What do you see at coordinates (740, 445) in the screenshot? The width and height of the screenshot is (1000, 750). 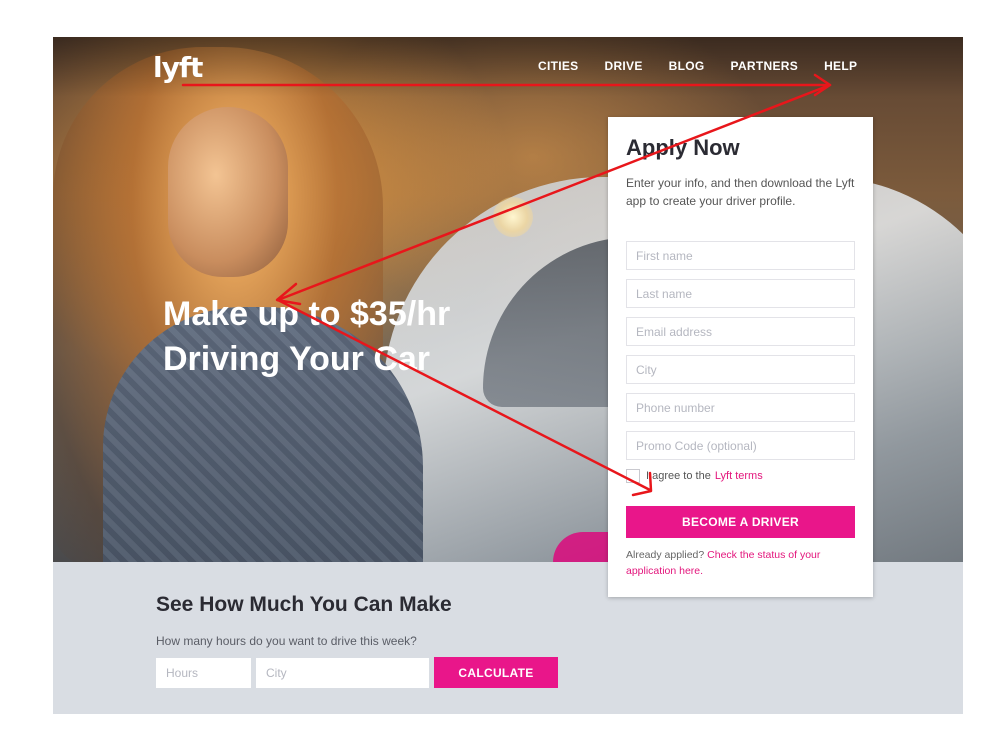 I see `promo-code-field` at bounding box center [740, 445].